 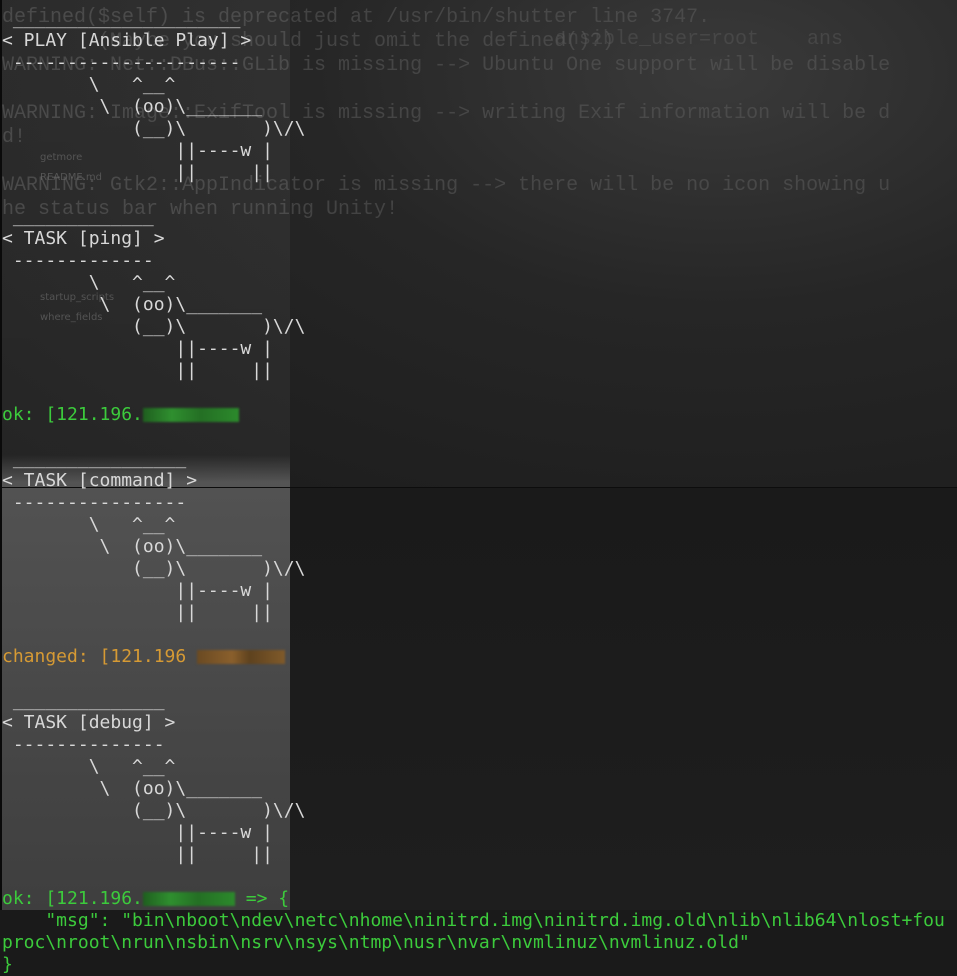 What do you see at coordinates (78, 260) in the screenshot?
I see `terminal-line-text: -------------` at bounding box center [78, 260].